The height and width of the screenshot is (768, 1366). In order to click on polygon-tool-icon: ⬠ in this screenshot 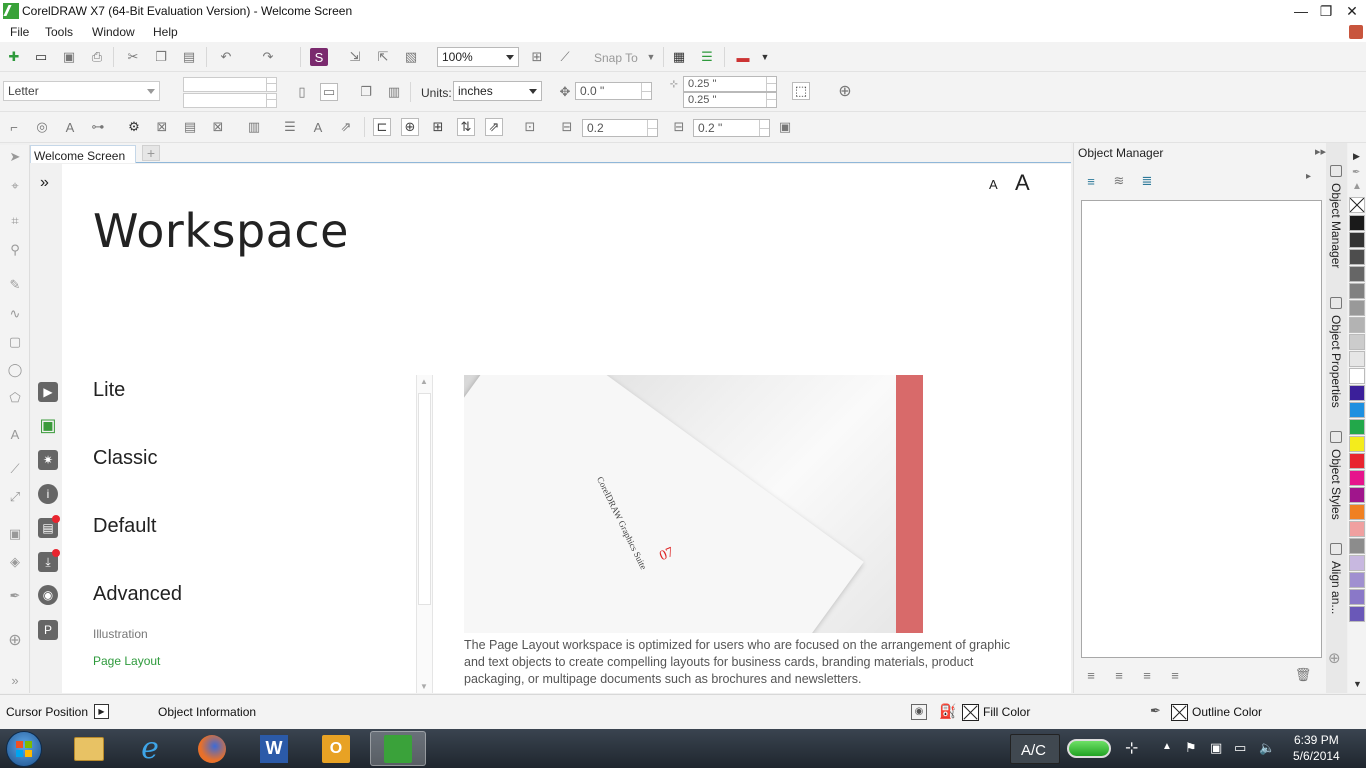, I will do `click(15, 398)`.